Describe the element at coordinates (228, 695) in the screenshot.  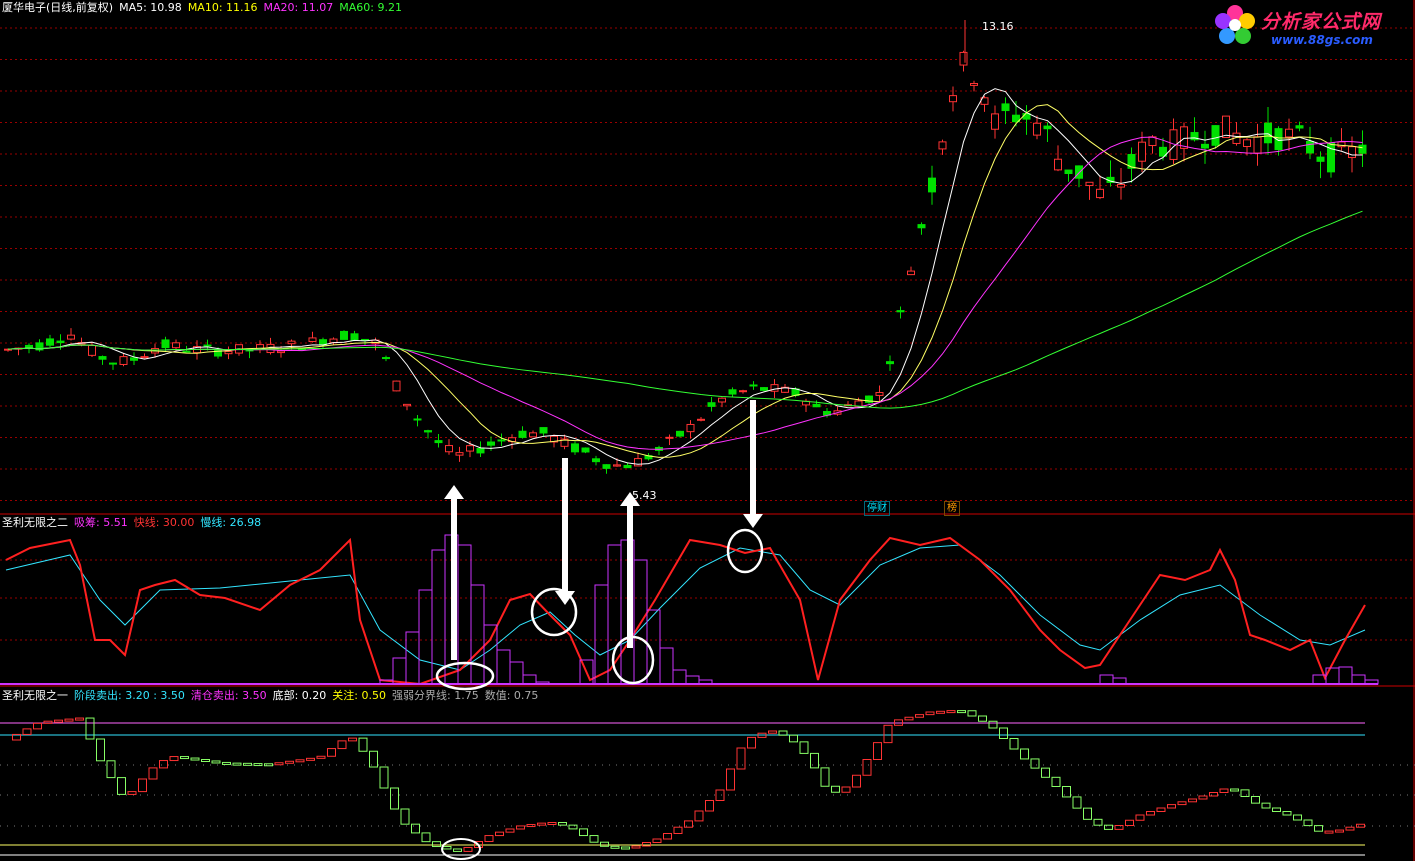
I see `panel3-legend-item-1: 清仓卖出: 3.50` at that location.